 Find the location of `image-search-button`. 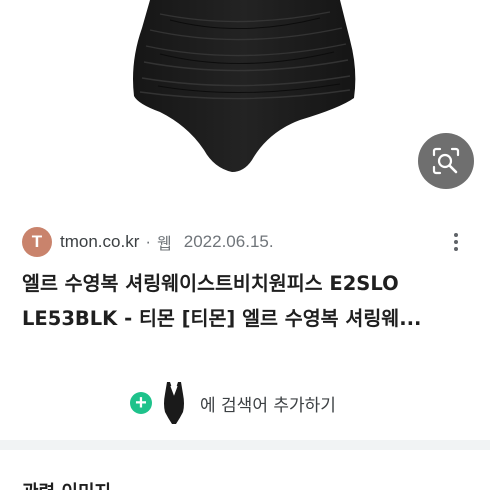

image-search-button is located at coordinates (446, 161).